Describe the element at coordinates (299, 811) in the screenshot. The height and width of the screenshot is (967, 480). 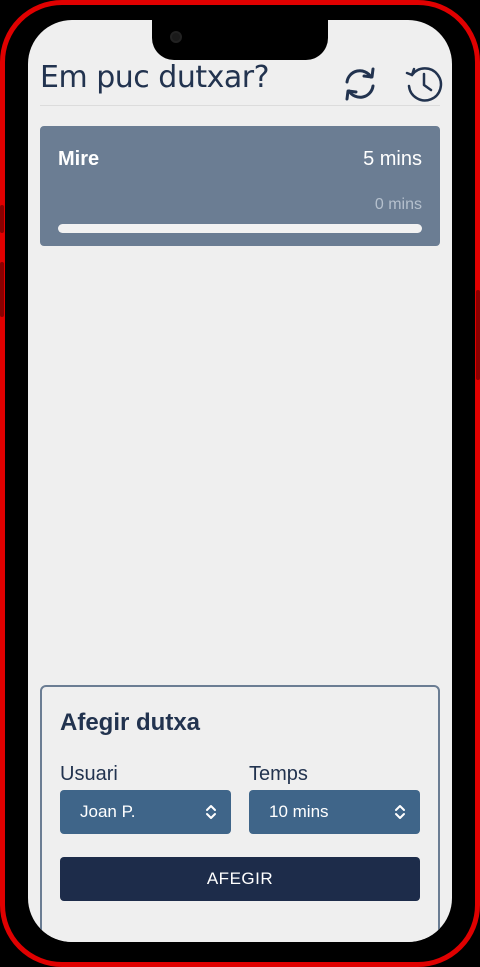
I see `time-select-value: 10 mins` at that location.